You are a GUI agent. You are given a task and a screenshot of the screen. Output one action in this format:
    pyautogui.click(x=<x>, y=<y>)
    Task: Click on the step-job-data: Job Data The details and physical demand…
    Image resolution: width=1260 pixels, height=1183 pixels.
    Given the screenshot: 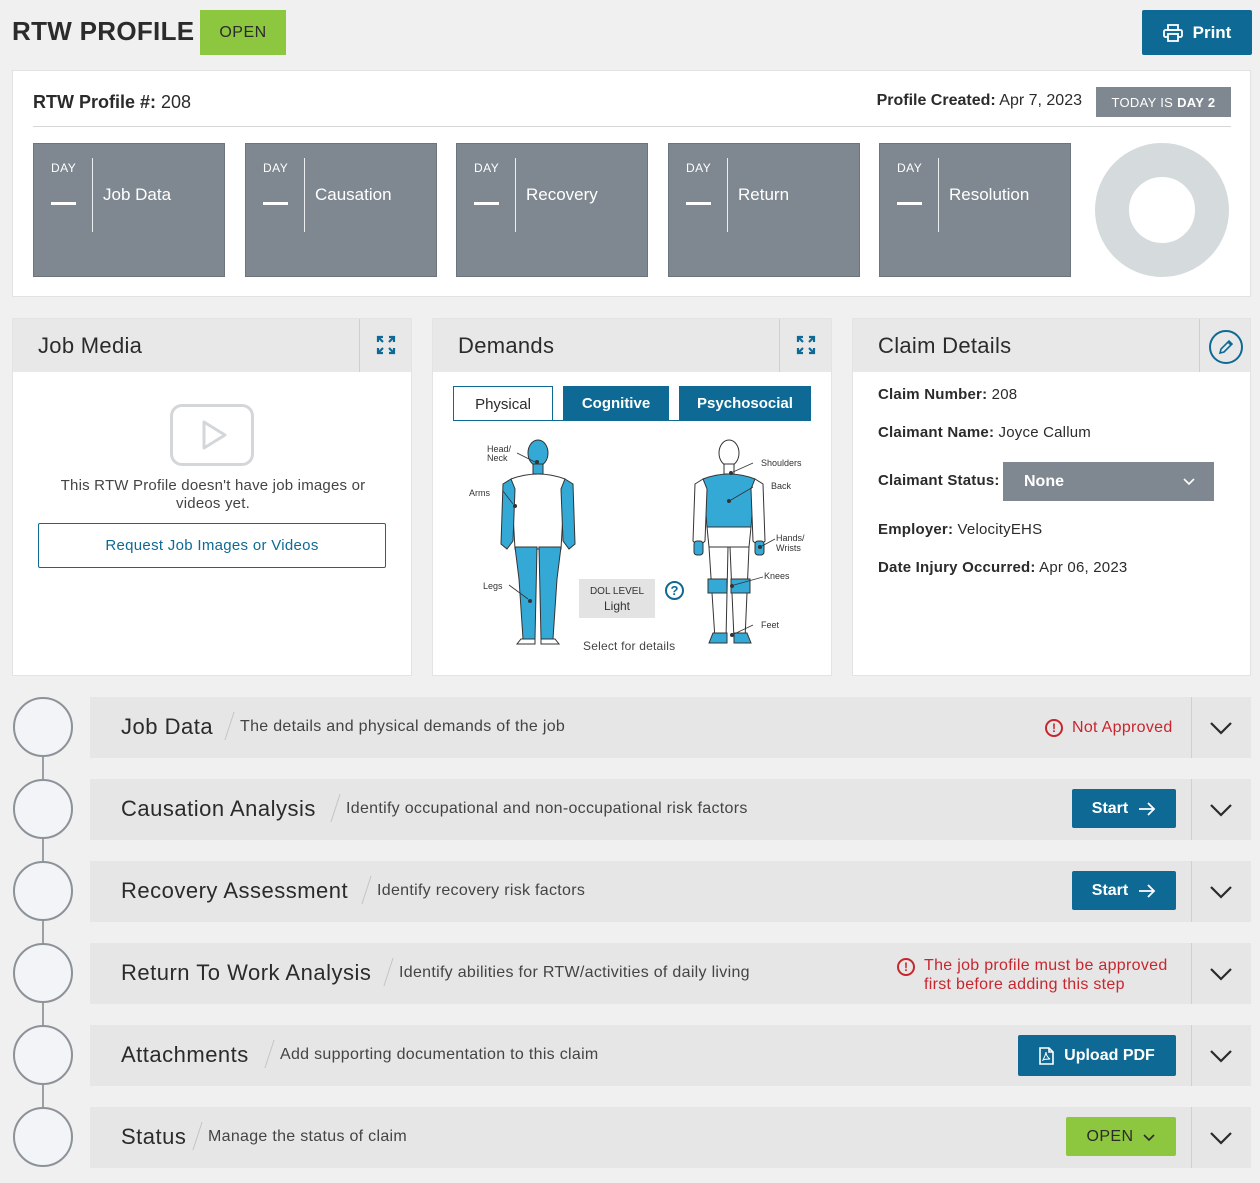 What is the action you would take?
    pyautogui.click(x=670, y=727)
    